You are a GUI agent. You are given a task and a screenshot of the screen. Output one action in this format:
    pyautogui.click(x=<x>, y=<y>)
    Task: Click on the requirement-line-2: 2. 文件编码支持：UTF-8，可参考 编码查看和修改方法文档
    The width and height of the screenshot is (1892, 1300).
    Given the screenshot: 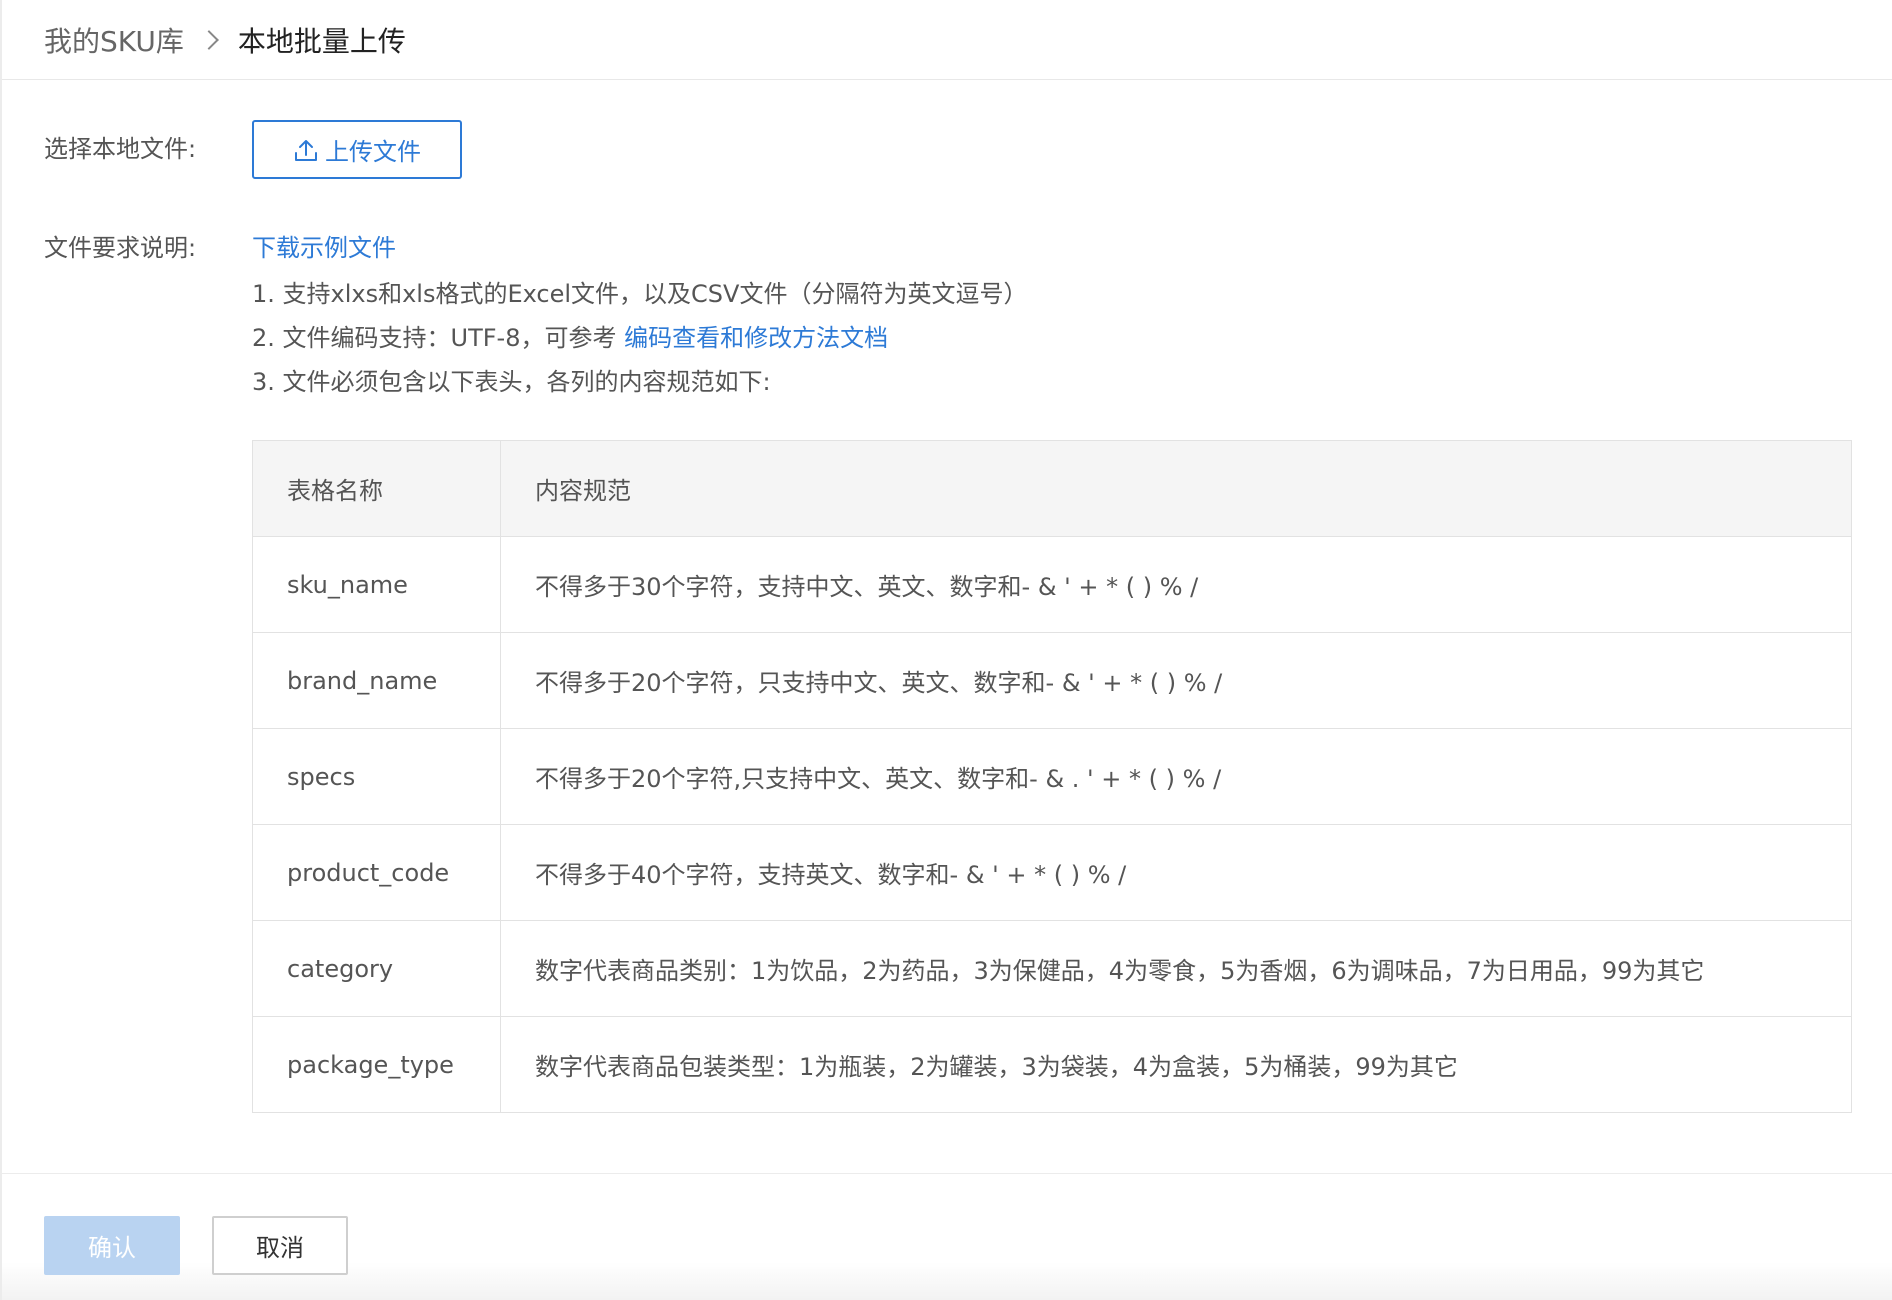 What is the action you would take?
    pyautogui.click(x=570, y=335)
    